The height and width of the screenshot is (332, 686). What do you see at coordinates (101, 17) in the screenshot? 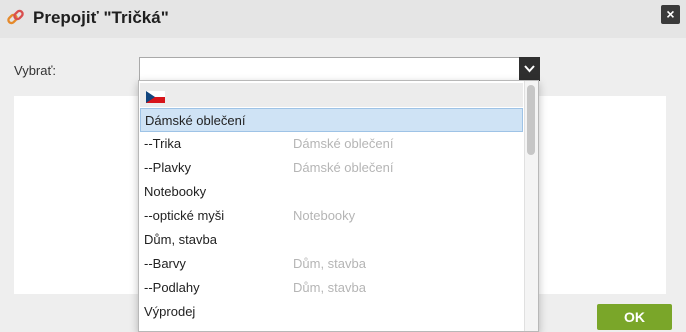
I see `dialog-title: Prepojiť "Tričká"` at bounding box center [101, 17].